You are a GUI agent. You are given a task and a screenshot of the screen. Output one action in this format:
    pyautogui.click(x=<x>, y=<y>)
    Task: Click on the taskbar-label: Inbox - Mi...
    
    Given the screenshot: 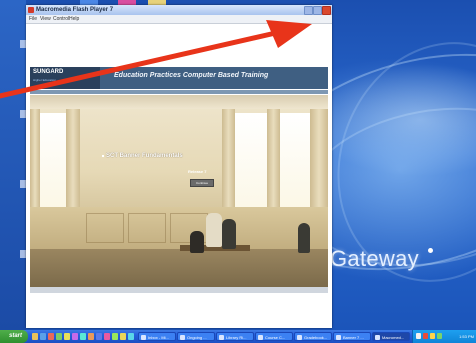 What is the action you would take?
    pyautogui.click(x=158, y=337)
    